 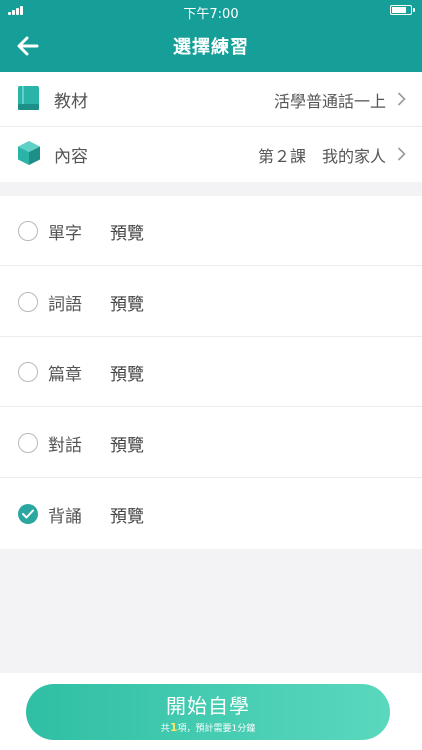 I want to click on option-radio-checked, so click(x=28, y=514).